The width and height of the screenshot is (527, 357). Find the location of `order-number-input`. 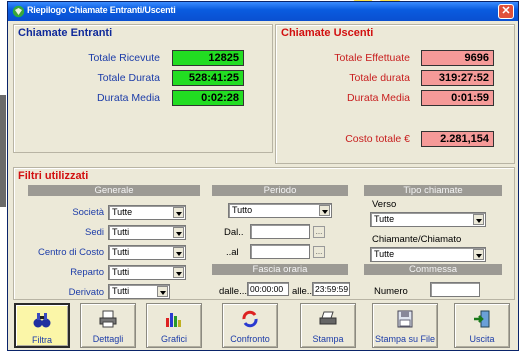

order-number-input is located at coordinates (455, 289).